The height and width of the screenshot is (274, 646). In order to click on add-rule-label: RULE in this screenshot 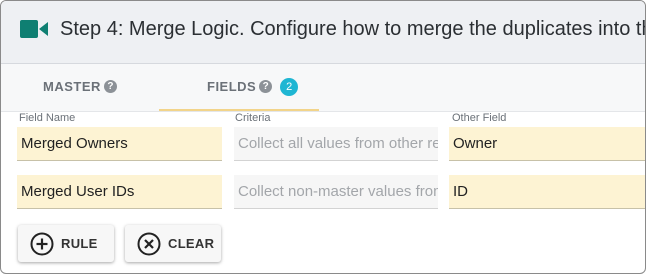, I will do `click(79, 243)`.